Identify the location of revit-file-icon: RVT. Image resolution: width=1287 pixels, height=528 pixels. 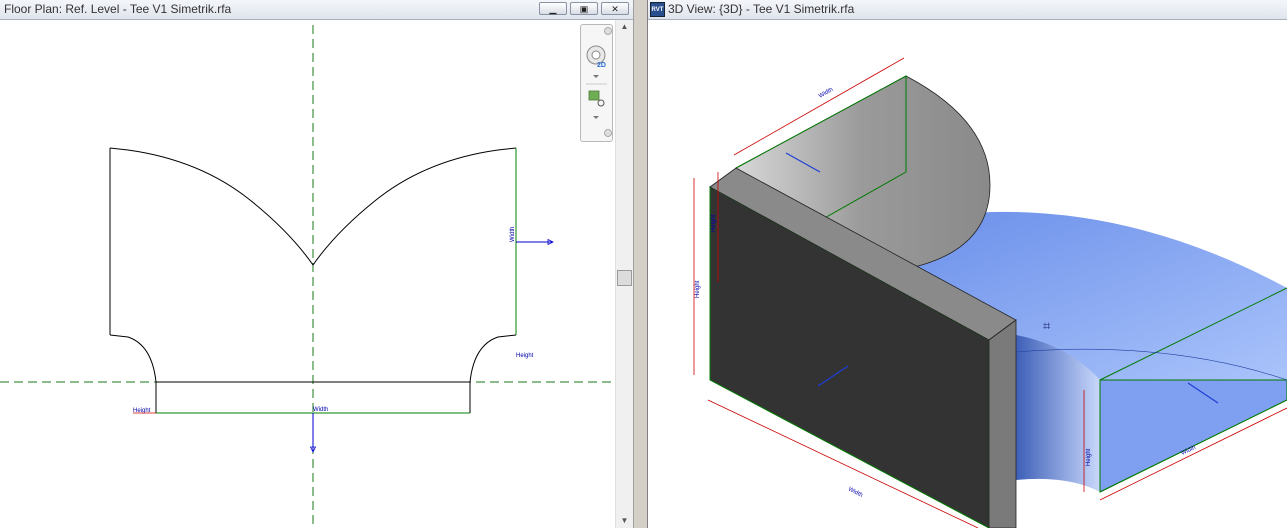
(657, 9).